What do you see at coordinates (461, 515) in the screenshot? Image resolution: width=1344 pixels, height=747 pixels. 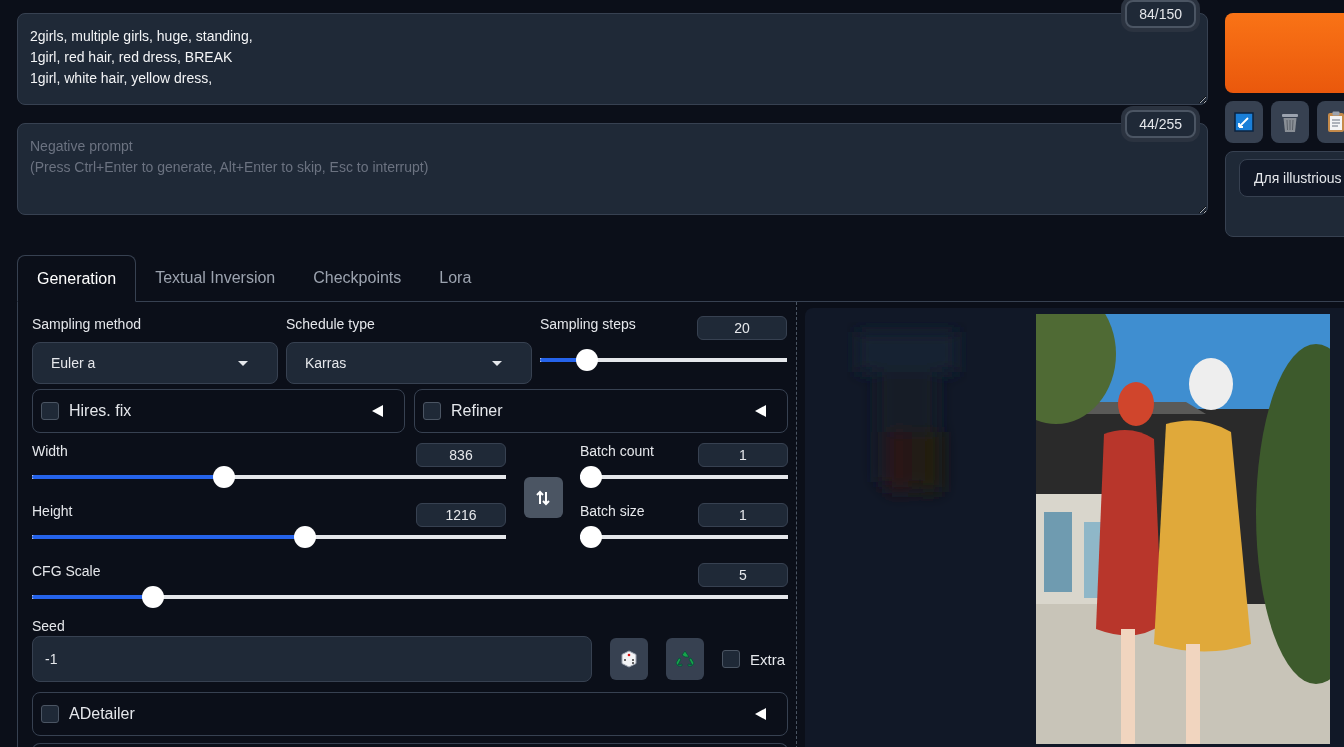 I see `number-field: 1216` at bounding box center [461, 515].